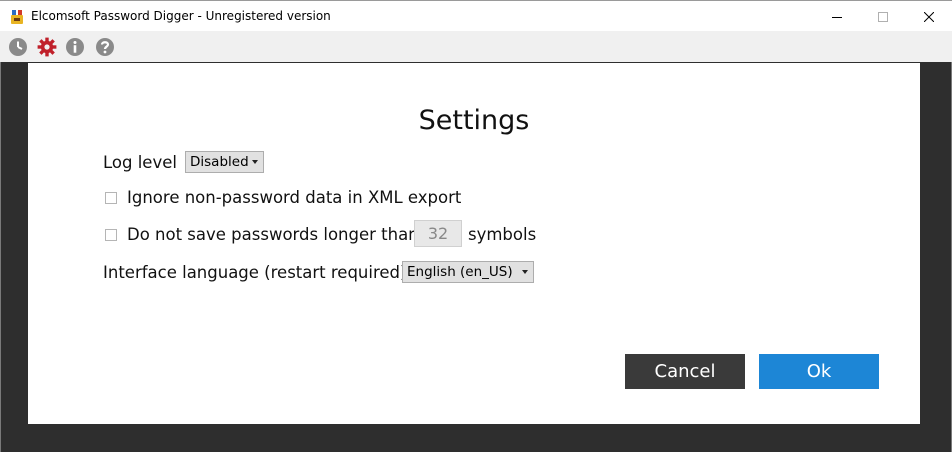 The height and width of the screenshot is (452, 952). What do you see at coordinates (255, 272) in the screenshot?
I see `interface-language-label: Interface language (restart required)` at bounding box center [255, 272].